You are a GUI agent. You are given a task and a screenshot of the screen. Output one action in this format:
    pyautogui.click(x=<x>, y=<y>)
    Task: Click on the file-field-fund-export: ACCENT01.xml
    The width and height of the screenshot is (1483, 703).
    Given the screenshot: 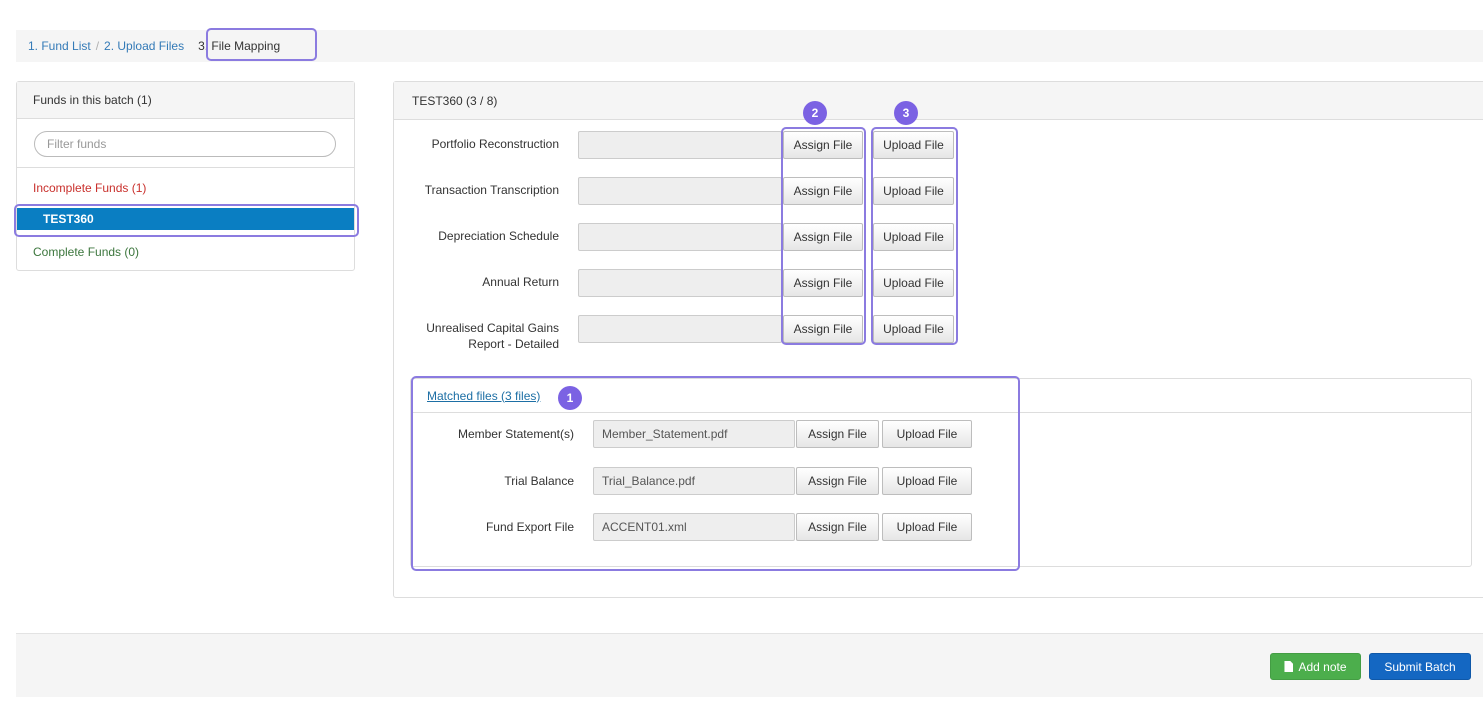 What is the action you would take?
    pyautogui.click(x=694, y=527)
    